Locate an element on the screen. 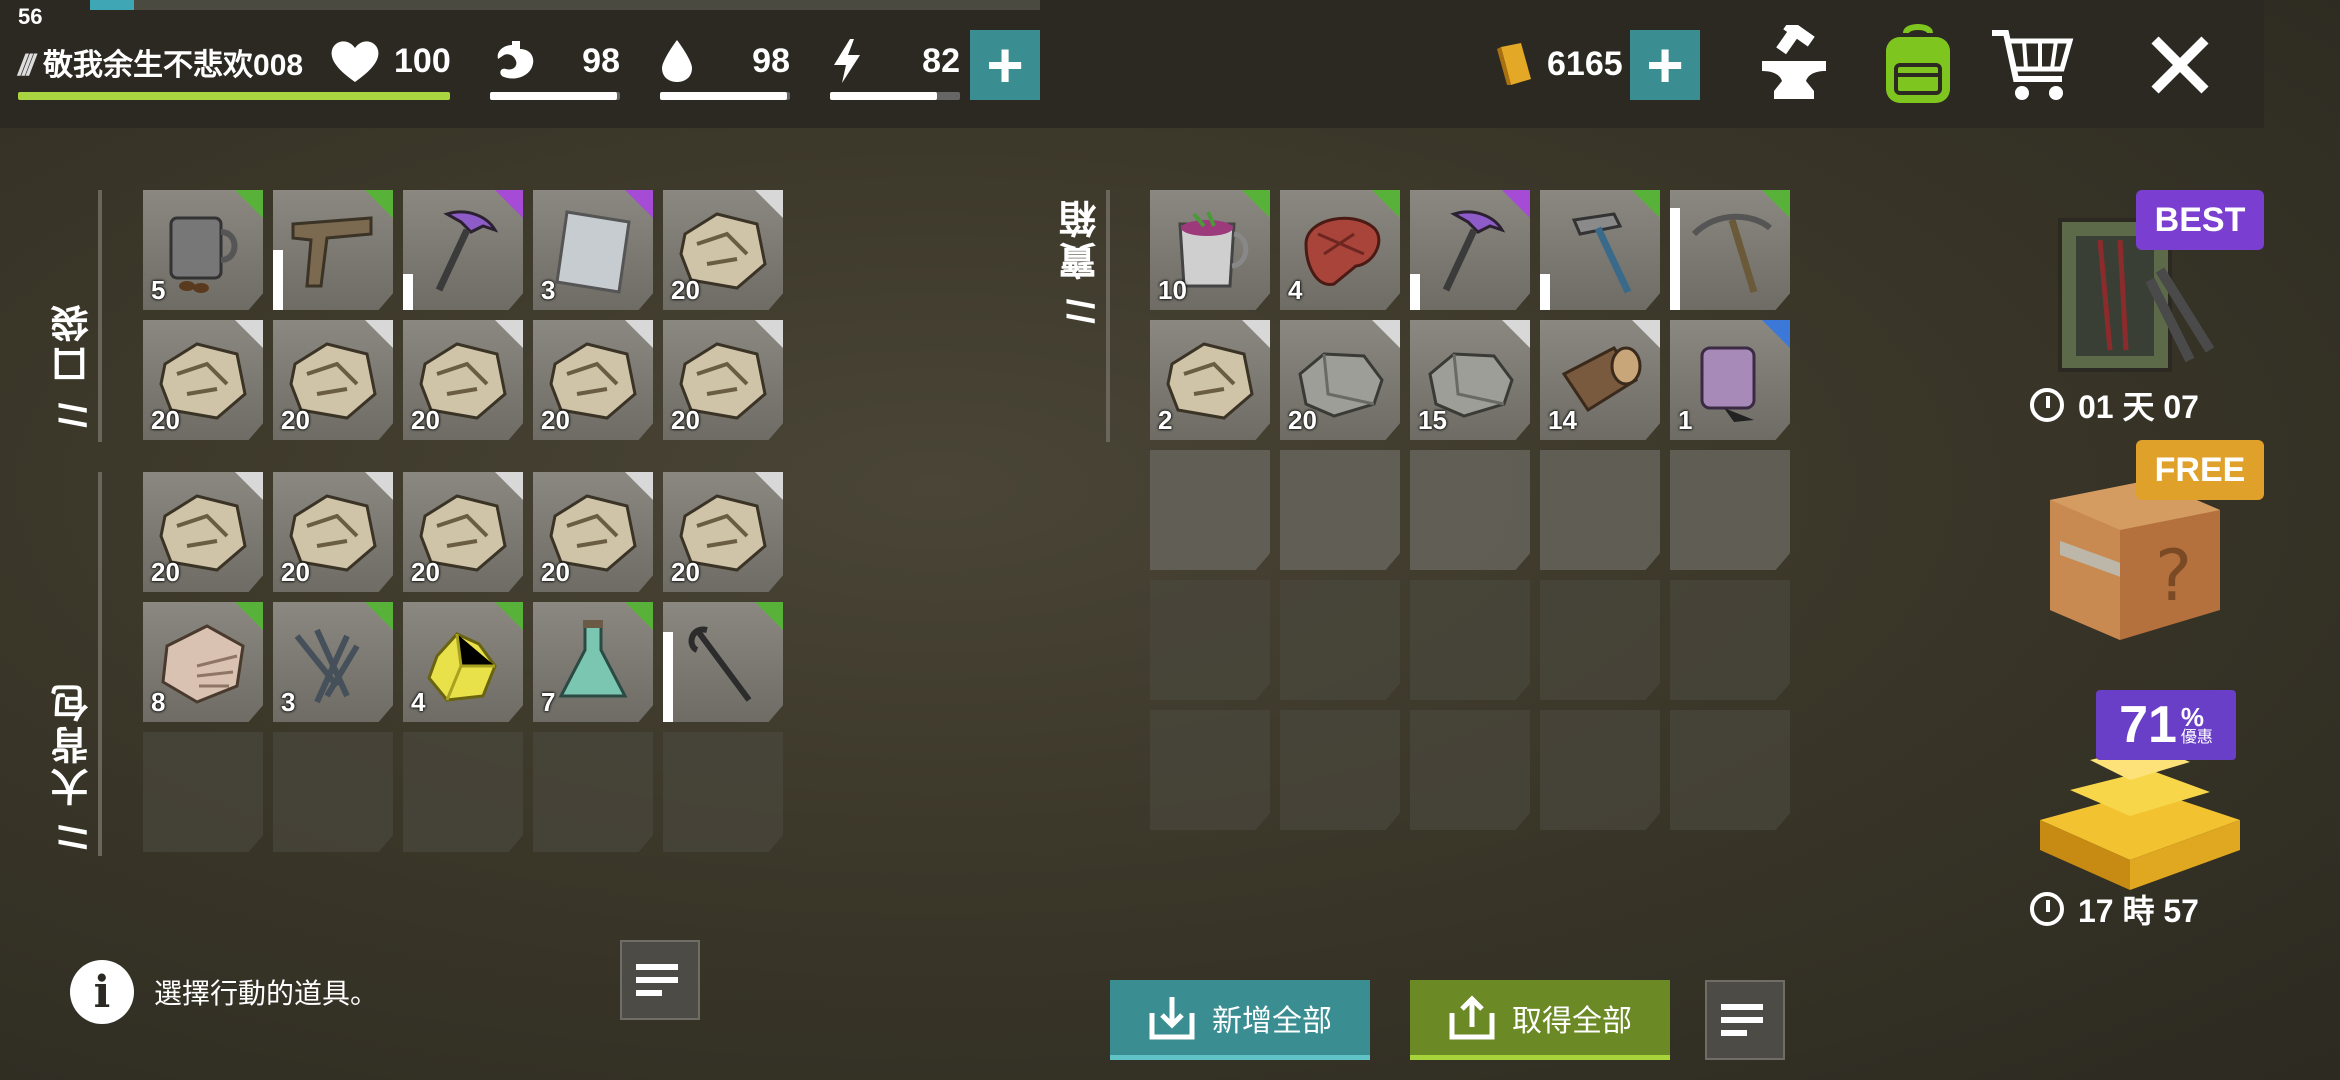  sort-inventory-button is located at coordinates (660, 980).